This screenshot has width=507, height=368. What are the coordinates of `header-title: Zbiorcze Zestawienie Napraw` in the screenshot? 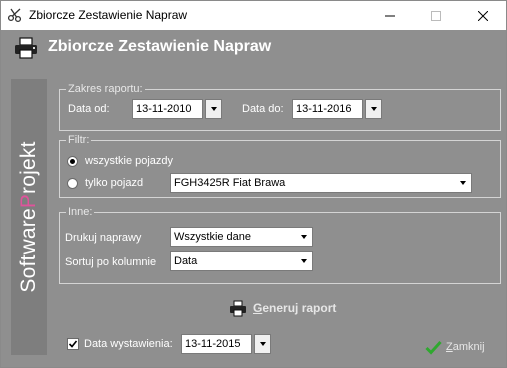 It's located at (160, 46).